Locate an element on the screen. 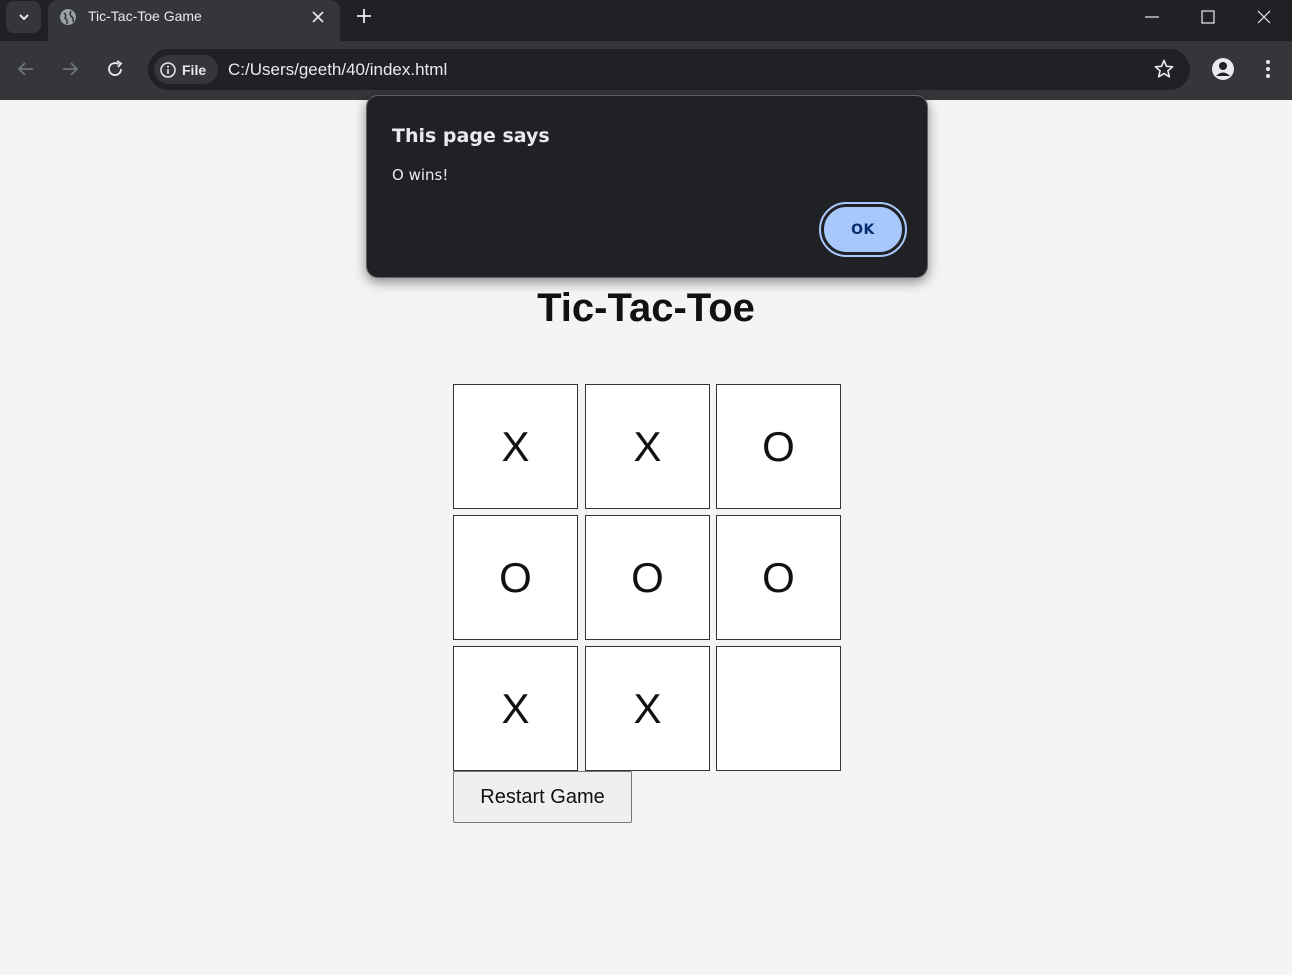 The image size is (1292, 975). back-button is located at coordinates (26, 69).